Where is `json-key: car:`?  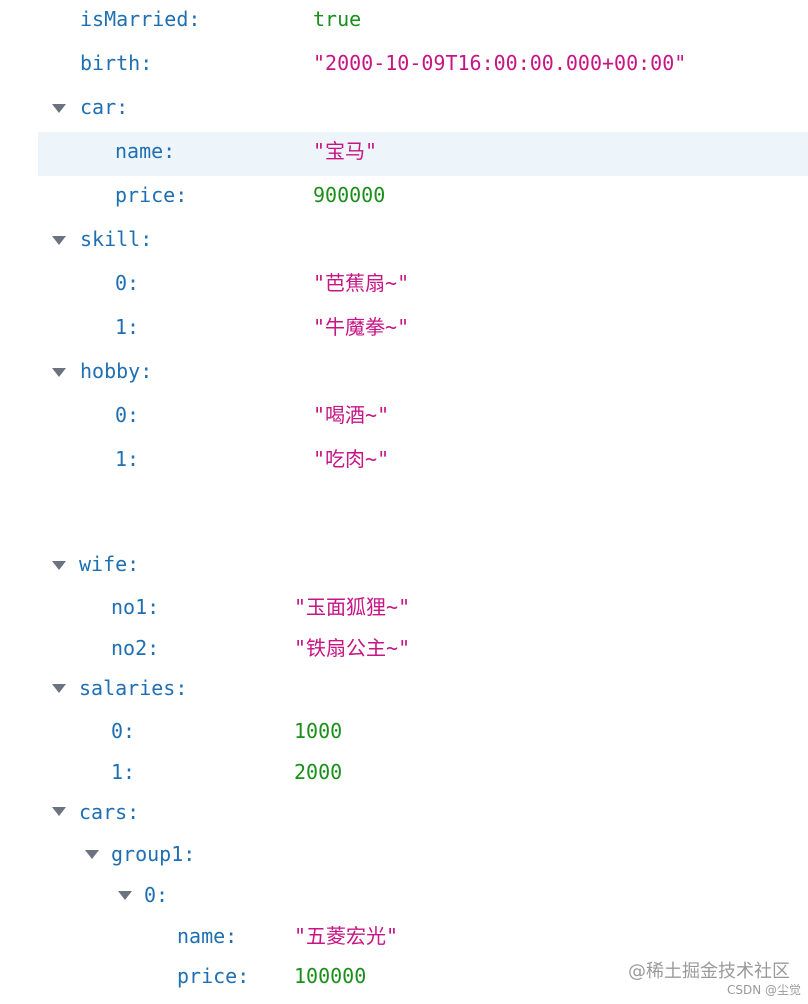 json-key: car: is located at coordinates (104, 107).